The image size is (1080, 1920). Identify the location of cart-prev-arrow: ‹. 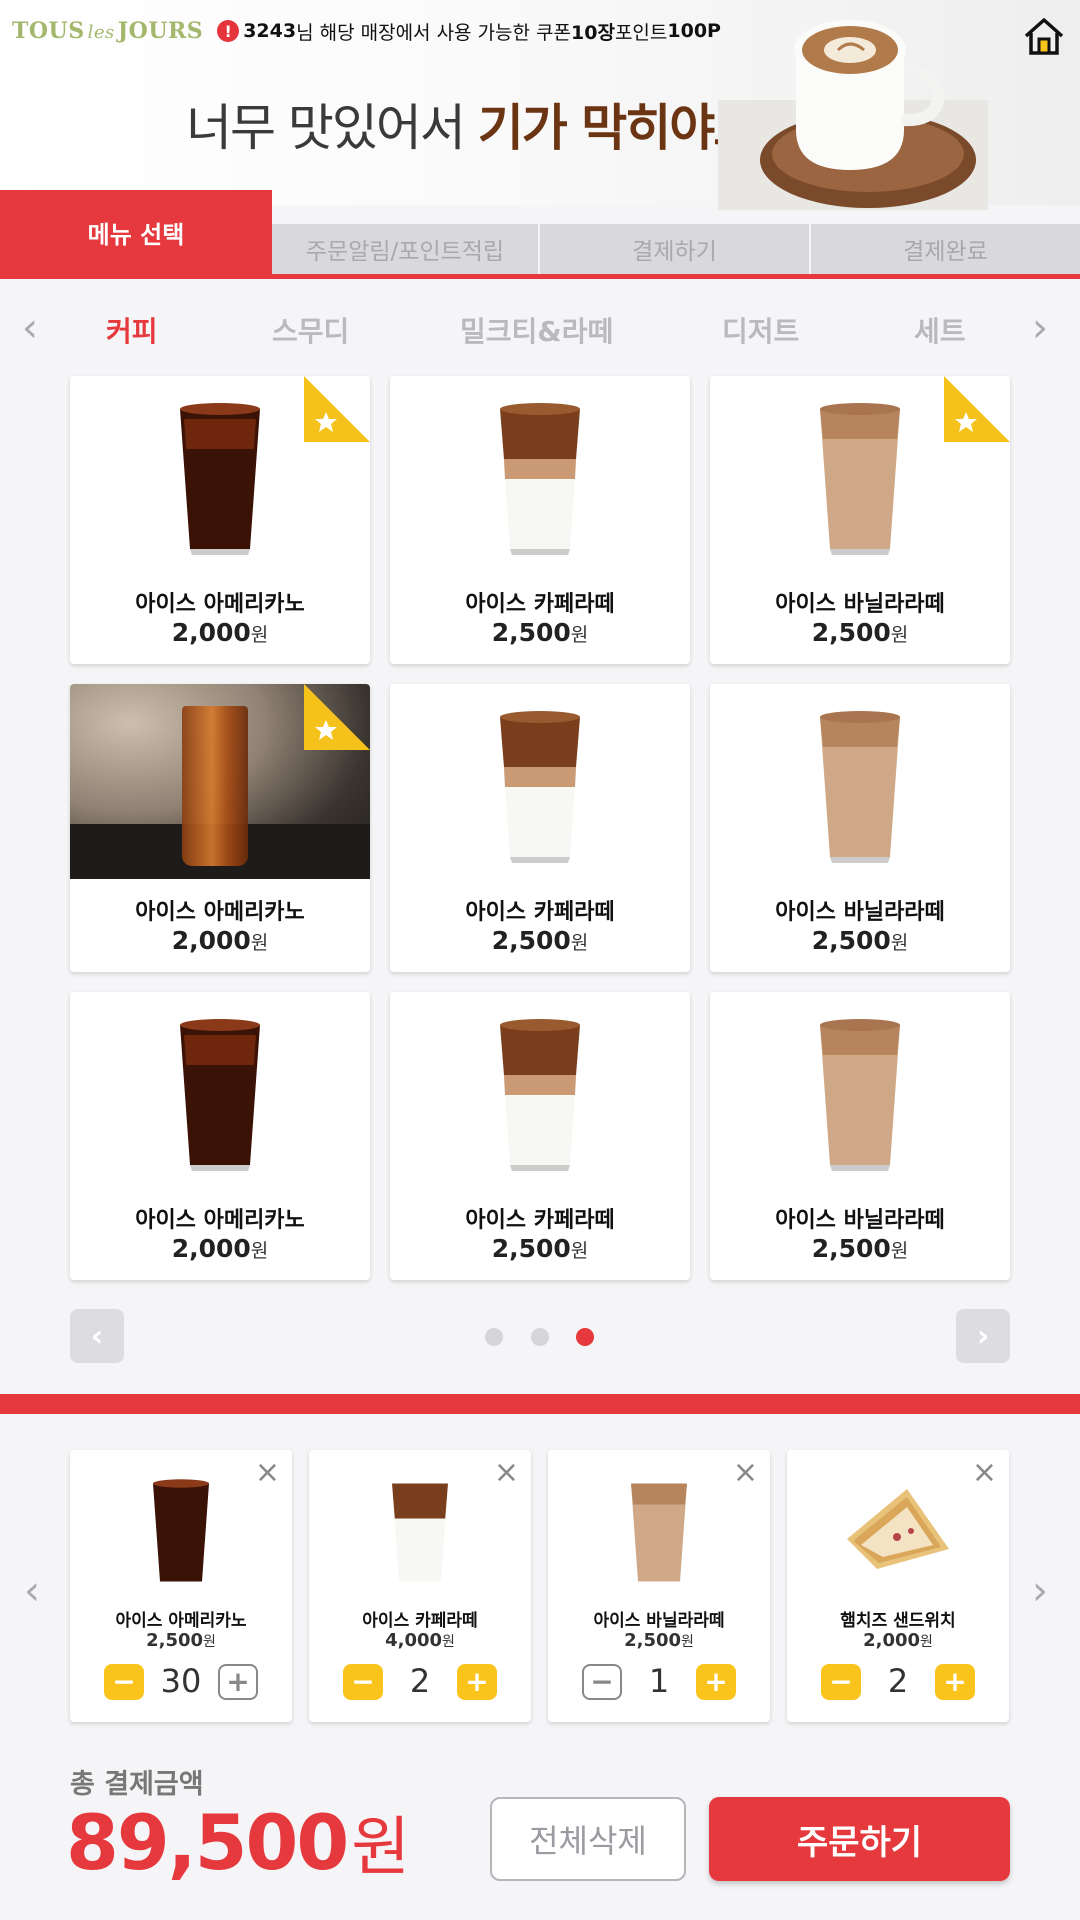
(32, 1591).